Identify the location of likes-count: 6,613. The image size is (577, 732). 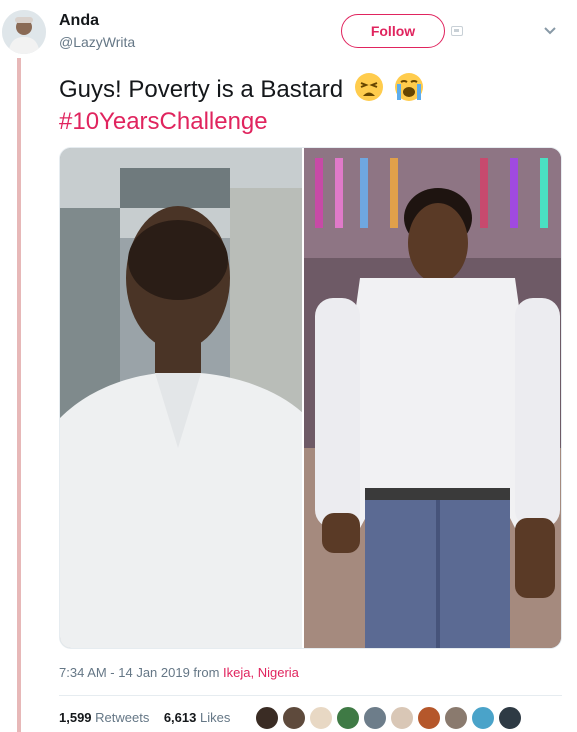
(180, 717).